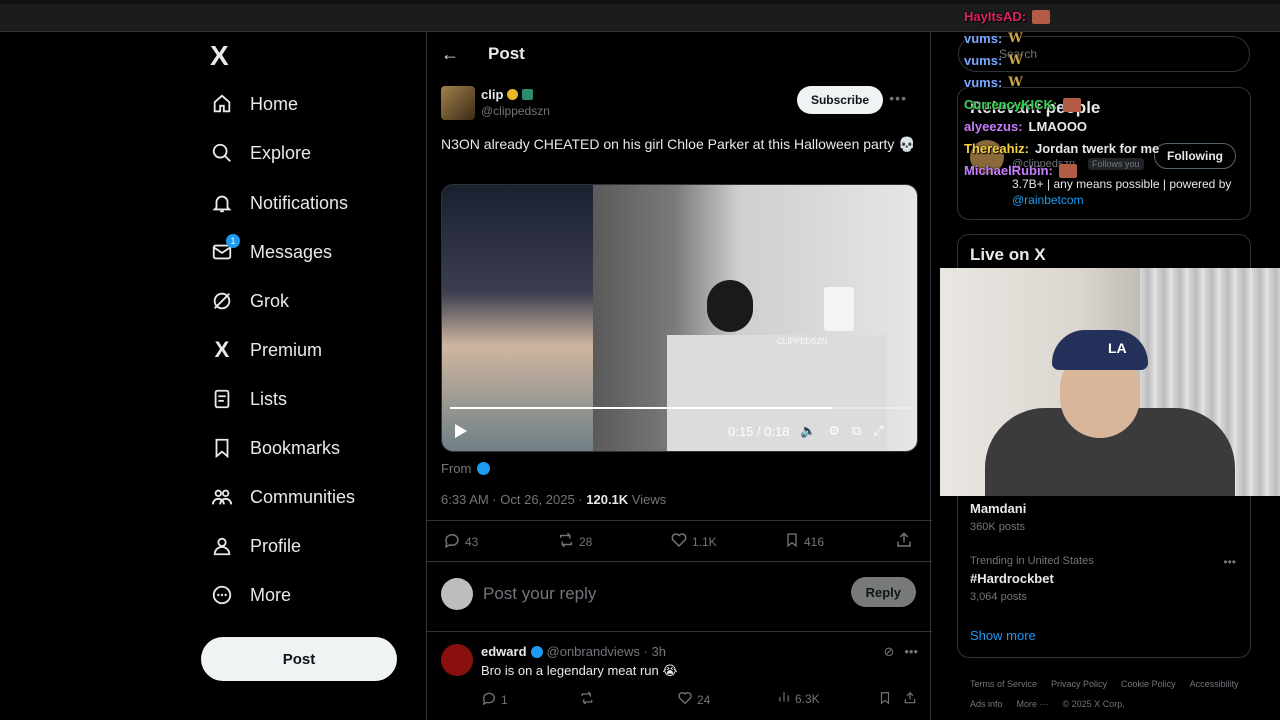 The width and height of the screenshot is (1280, 720). What do you see at coordinates (587, 699) in the screenshot?
I see `comment-repost-action` at bounding box center [587, 699].